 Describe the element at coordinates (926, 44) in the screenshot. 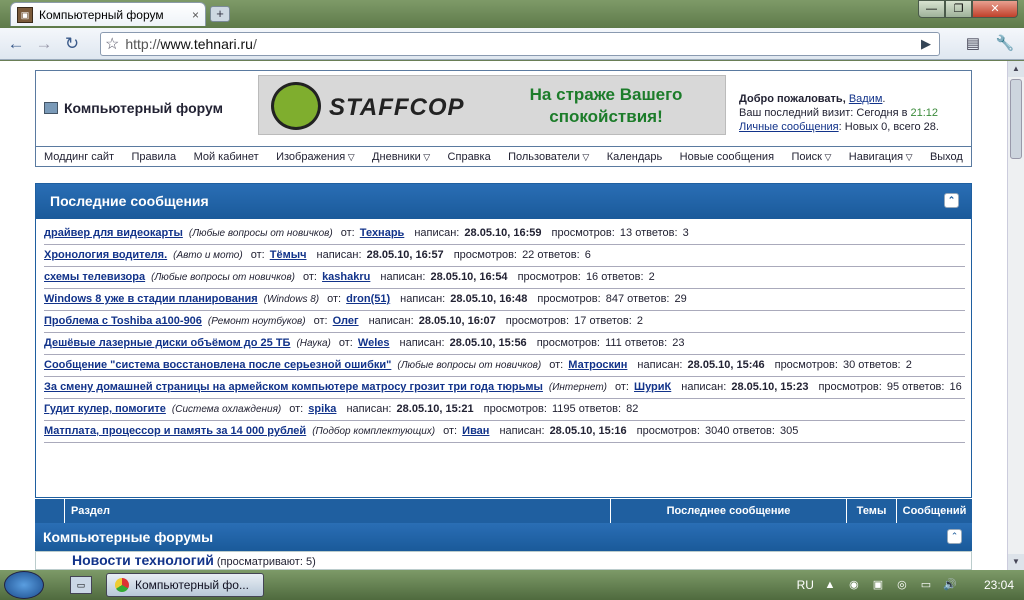

I see `go-icon: ▶` at that location.